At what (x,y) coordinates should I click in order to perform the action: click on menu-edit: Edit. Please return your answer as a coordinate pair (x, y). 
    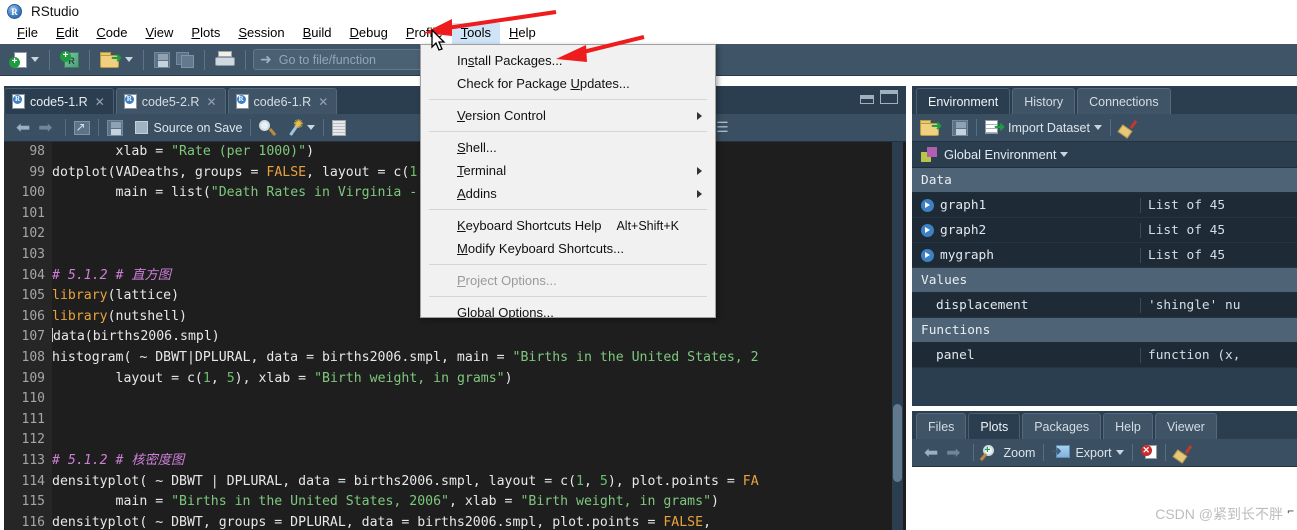
    Looking at the image, I should click on (67, 33).